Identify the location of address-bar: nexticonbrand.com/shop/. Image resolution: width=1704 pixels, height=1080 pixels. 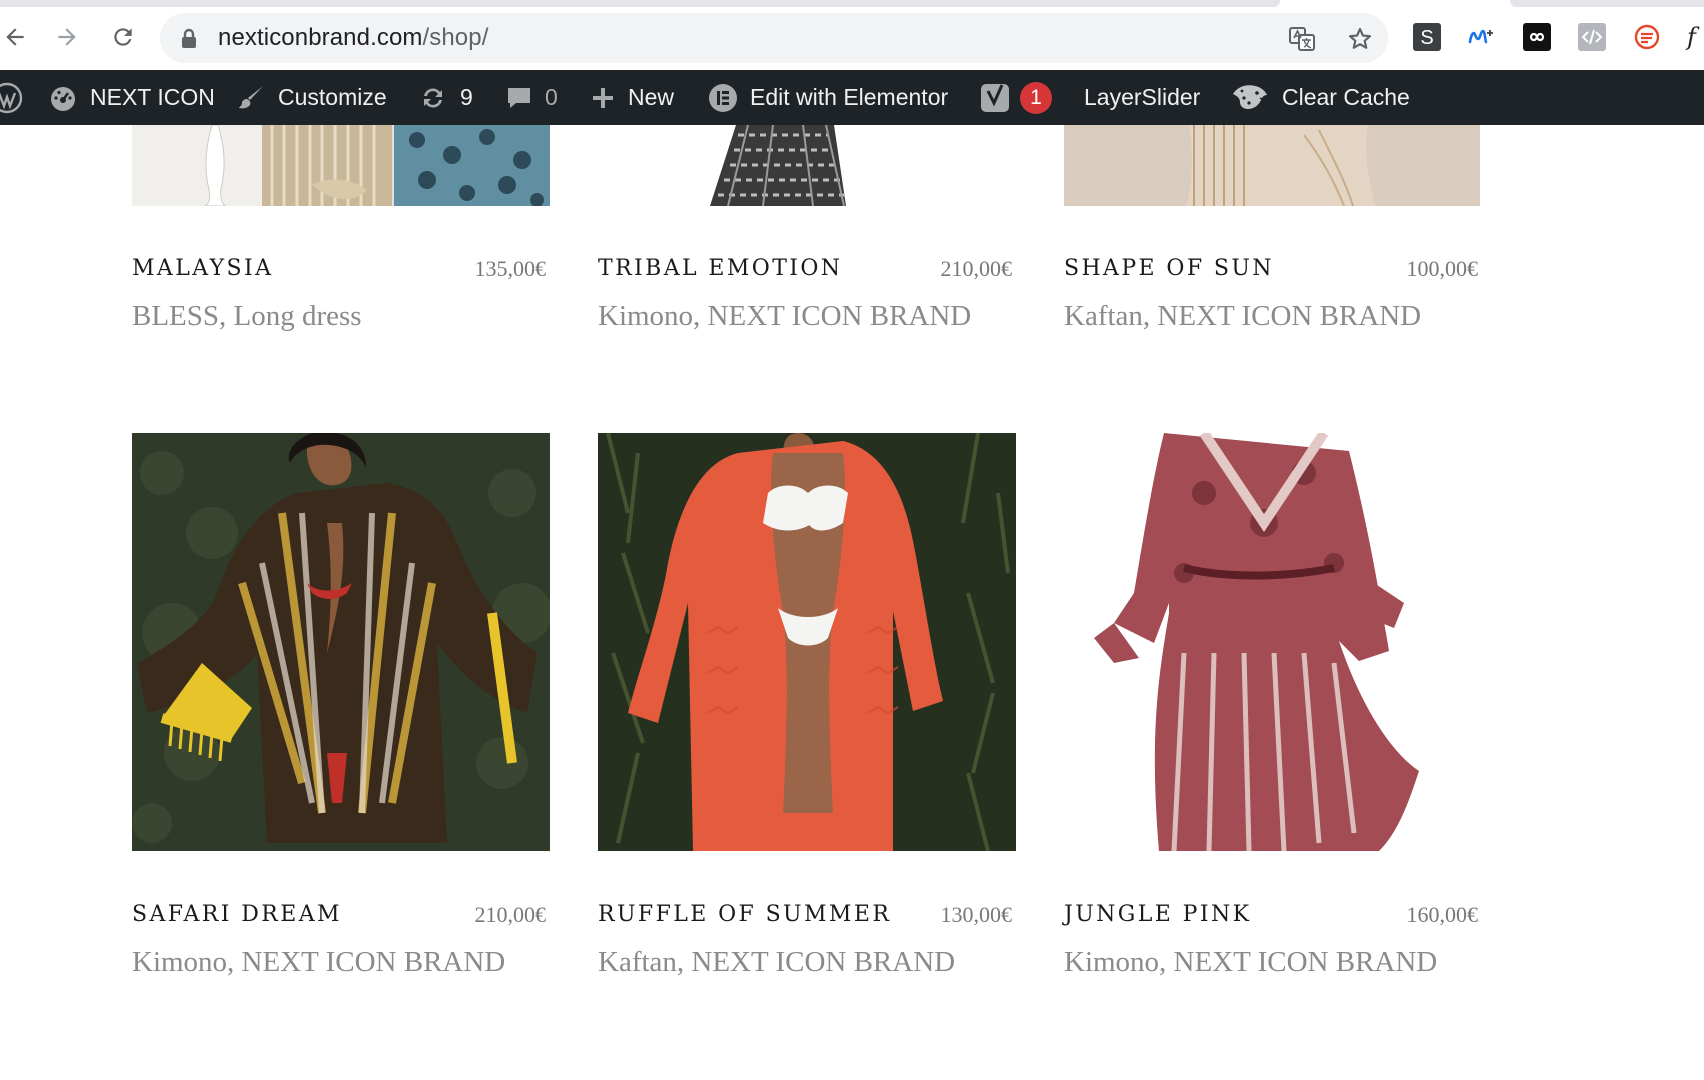
(774, 38).